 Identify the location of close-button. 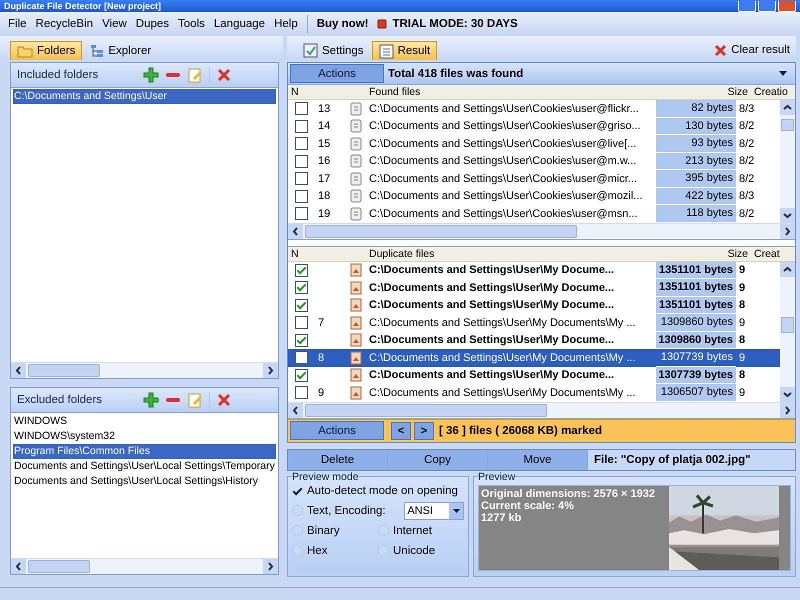
(787, 6).